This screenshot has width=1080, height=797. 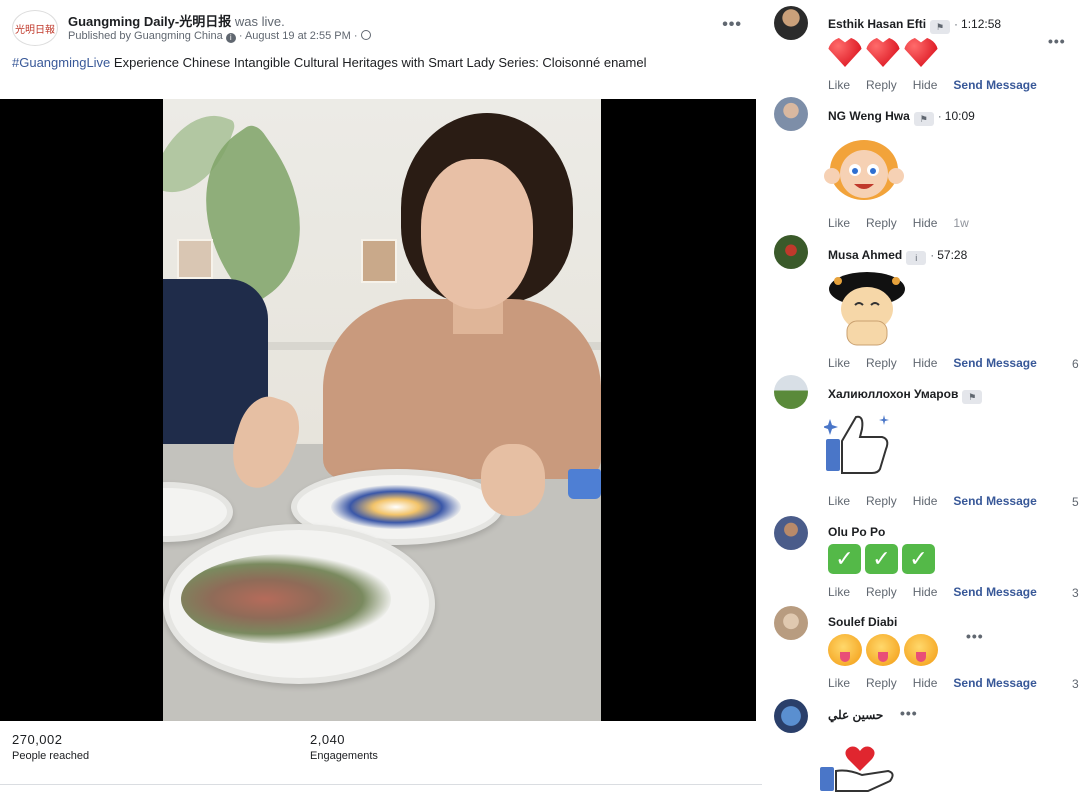 I want to click on hashtag-link: #GuangmingLive, so click(x=61, y=62).